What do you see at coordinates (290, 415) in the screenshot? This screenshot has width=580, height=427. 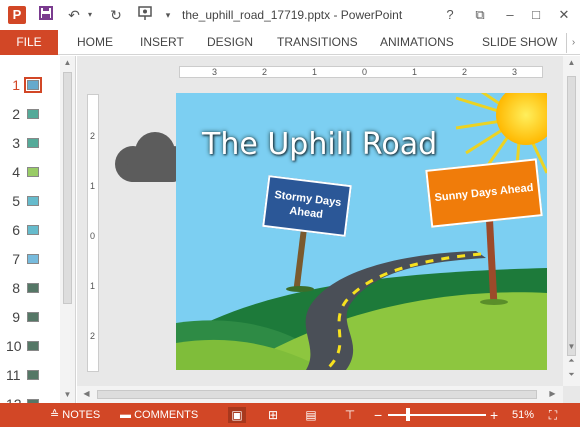 I see `status-bar: ≙ NOTES ▬ COMMENTS ▣ ⊞ ▤ ⊤ − + 51% ⛶` at bounding box center [290, 415].